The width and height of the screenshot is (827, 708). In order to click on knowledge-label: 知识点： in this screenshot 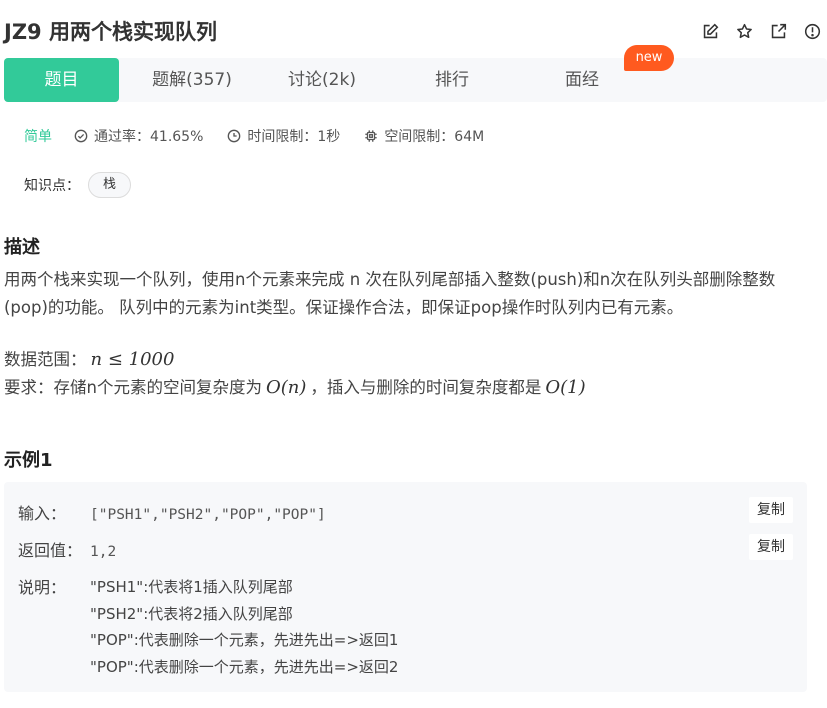, I will do `click(52, 186)`.